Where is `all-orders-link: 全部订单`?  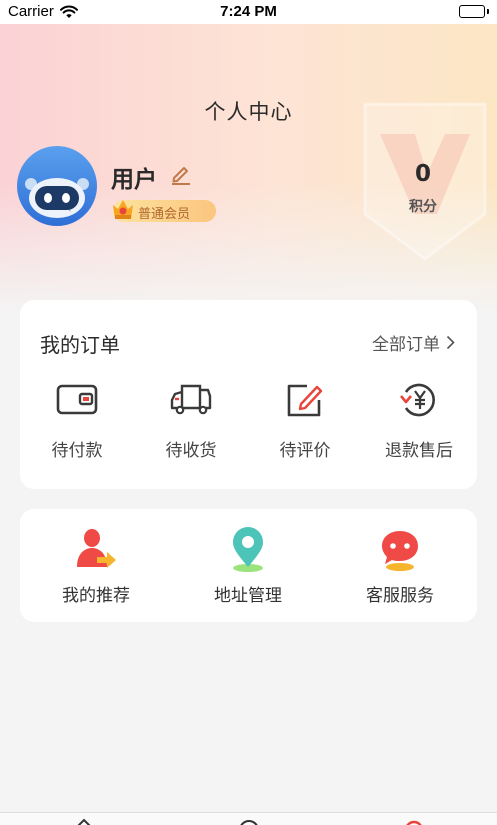 all-orders-link: 全部订单 is located at coordinates (413, 342).